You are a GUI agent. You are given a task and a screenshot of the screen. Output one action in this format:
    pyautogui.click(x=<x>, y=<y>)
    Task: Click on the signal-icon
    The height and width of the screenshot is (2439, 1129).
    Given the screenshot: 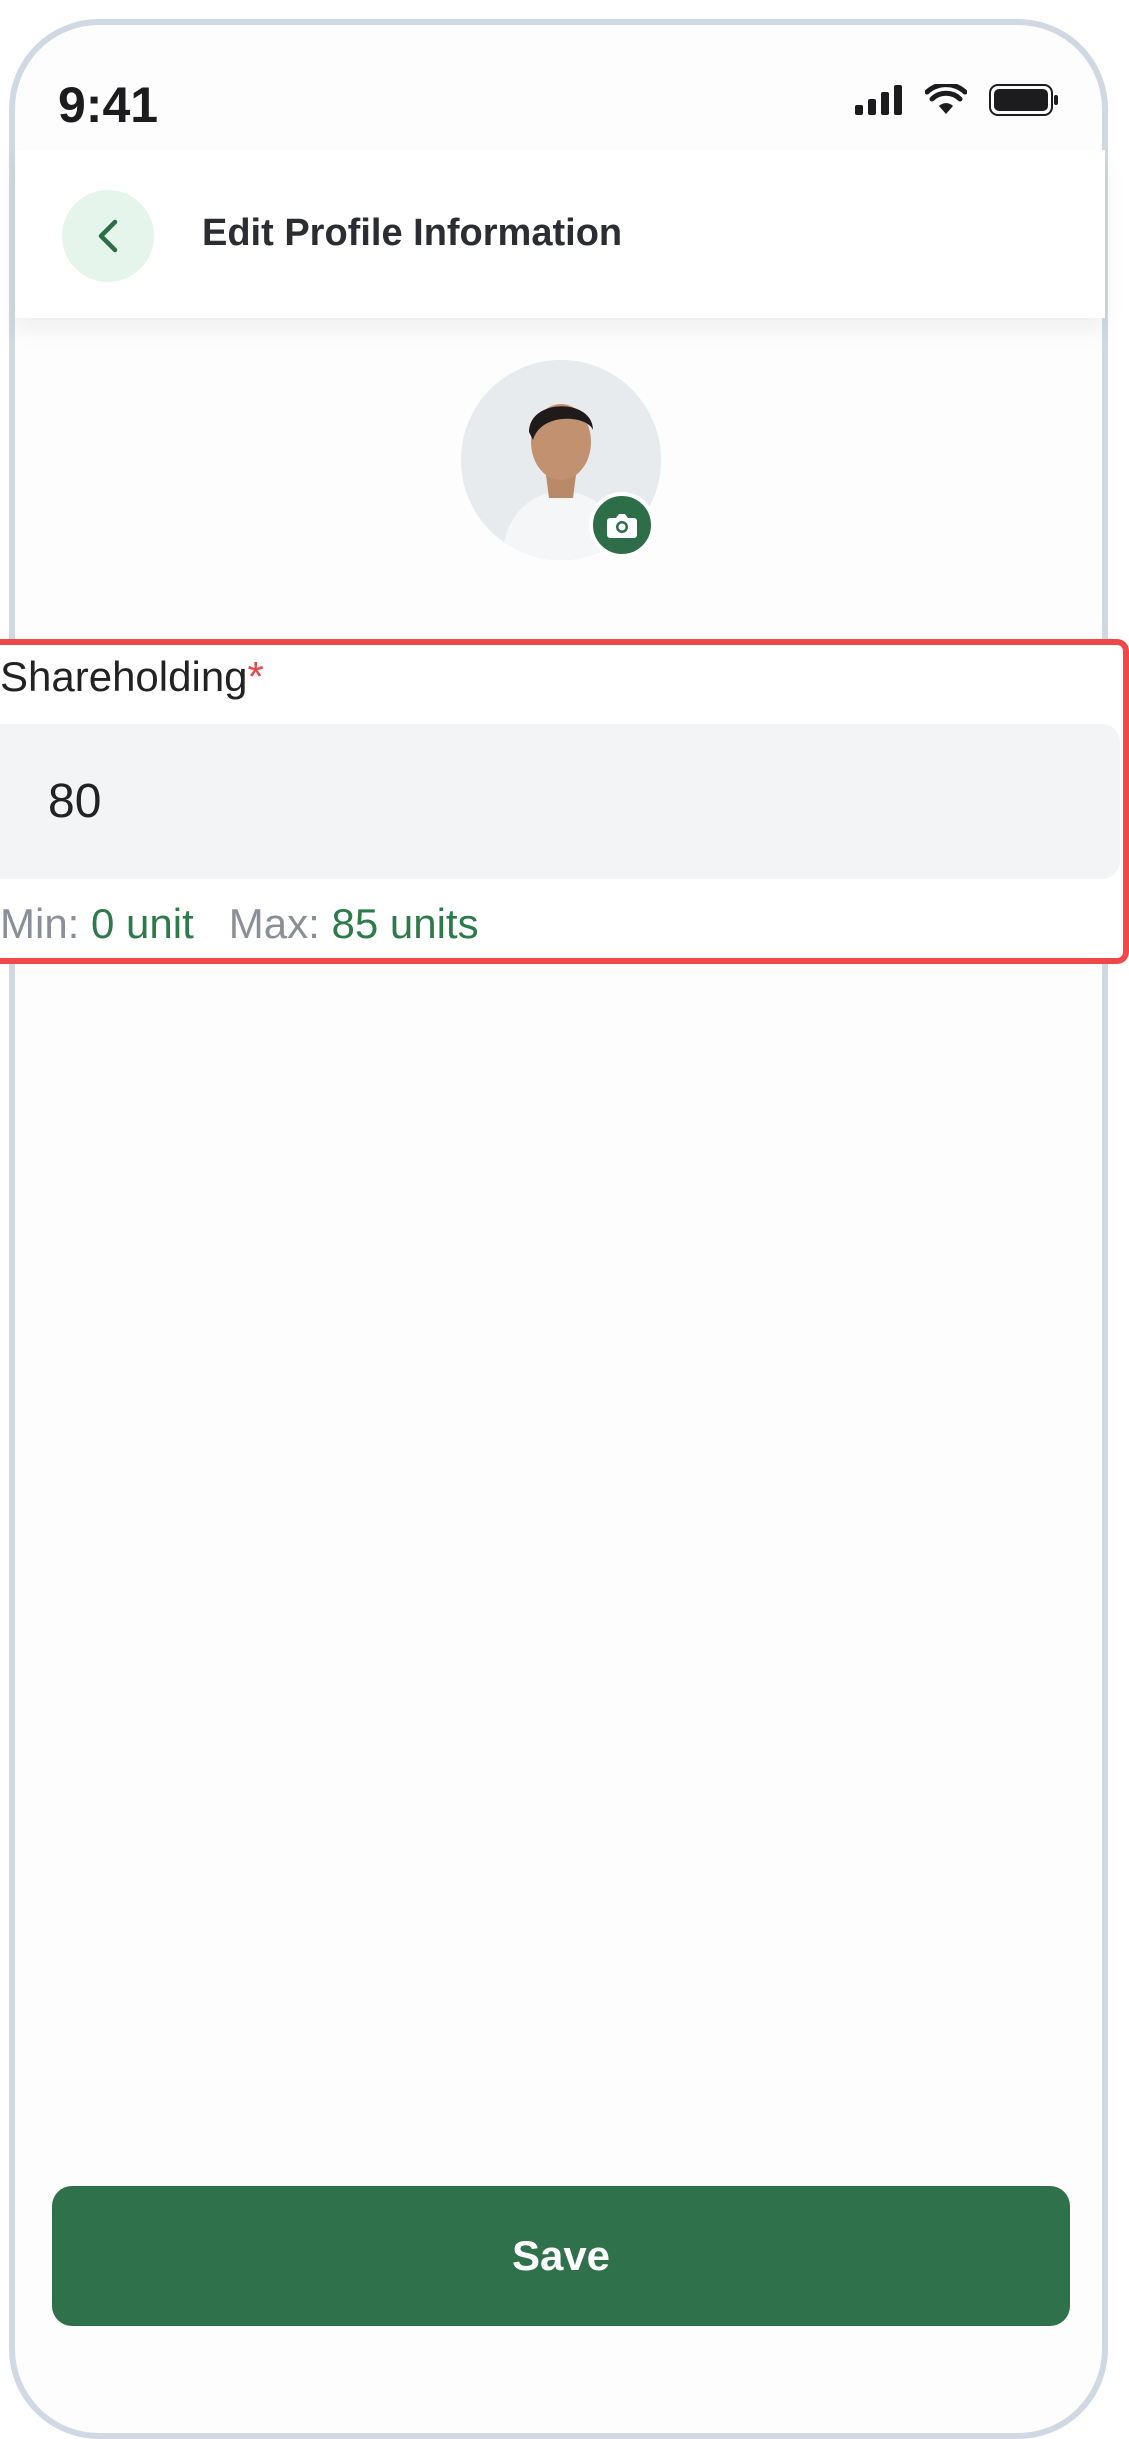 What is the action you would take?
    pyautogui.click(x=878, y=100)
    